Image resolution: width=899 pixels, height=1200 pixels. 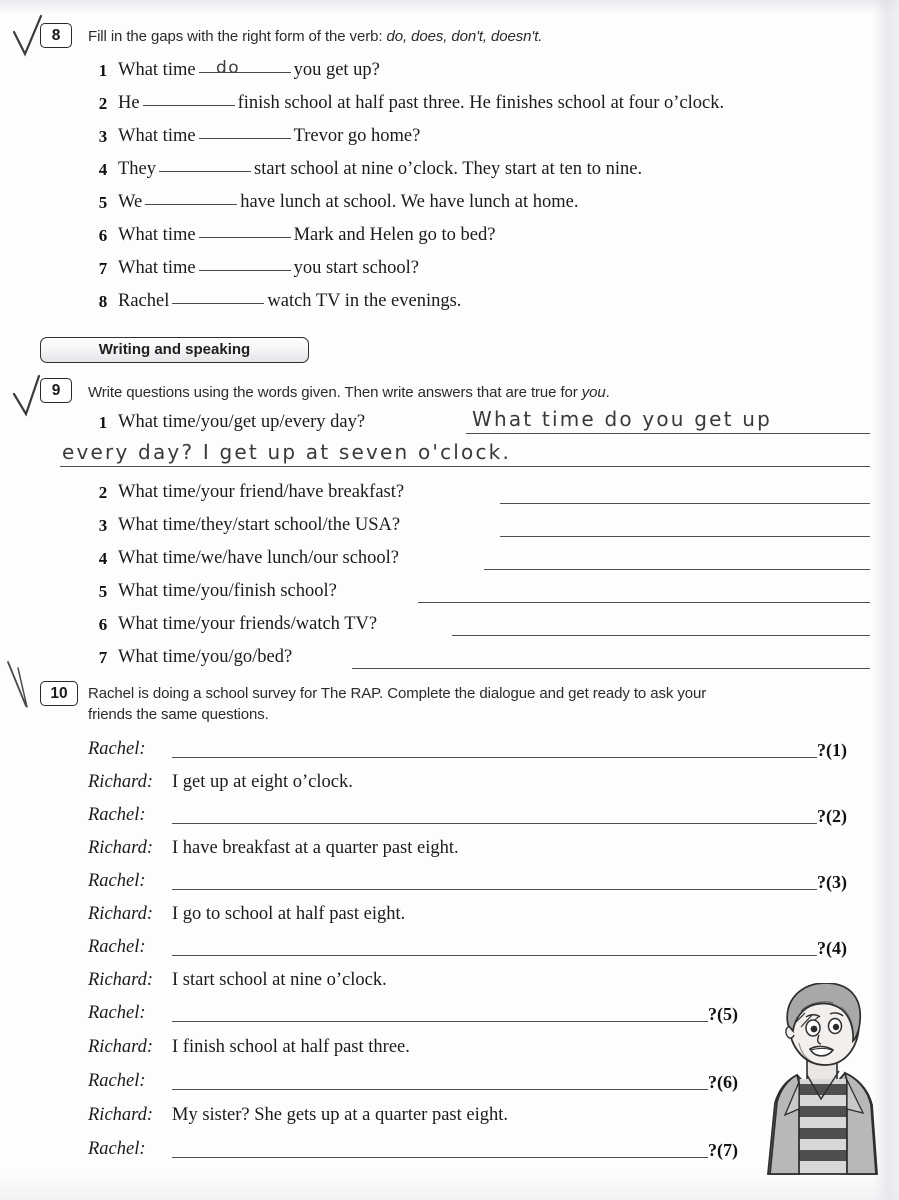 I want to click on item-text-after: you get up?, so click(x=336, y=70).